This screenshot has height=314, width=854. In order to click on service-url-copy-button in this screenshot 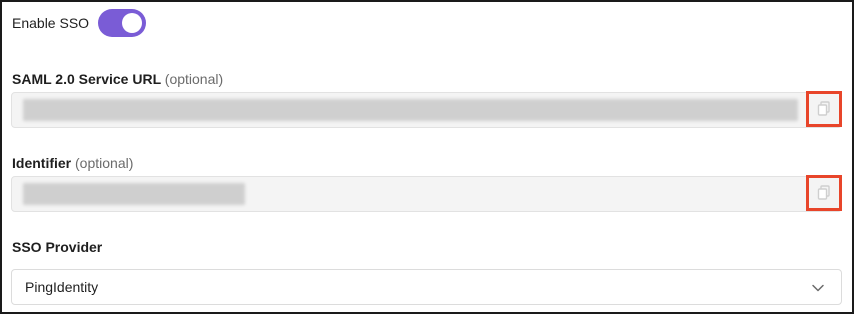, I will do `click(824, 109)`.